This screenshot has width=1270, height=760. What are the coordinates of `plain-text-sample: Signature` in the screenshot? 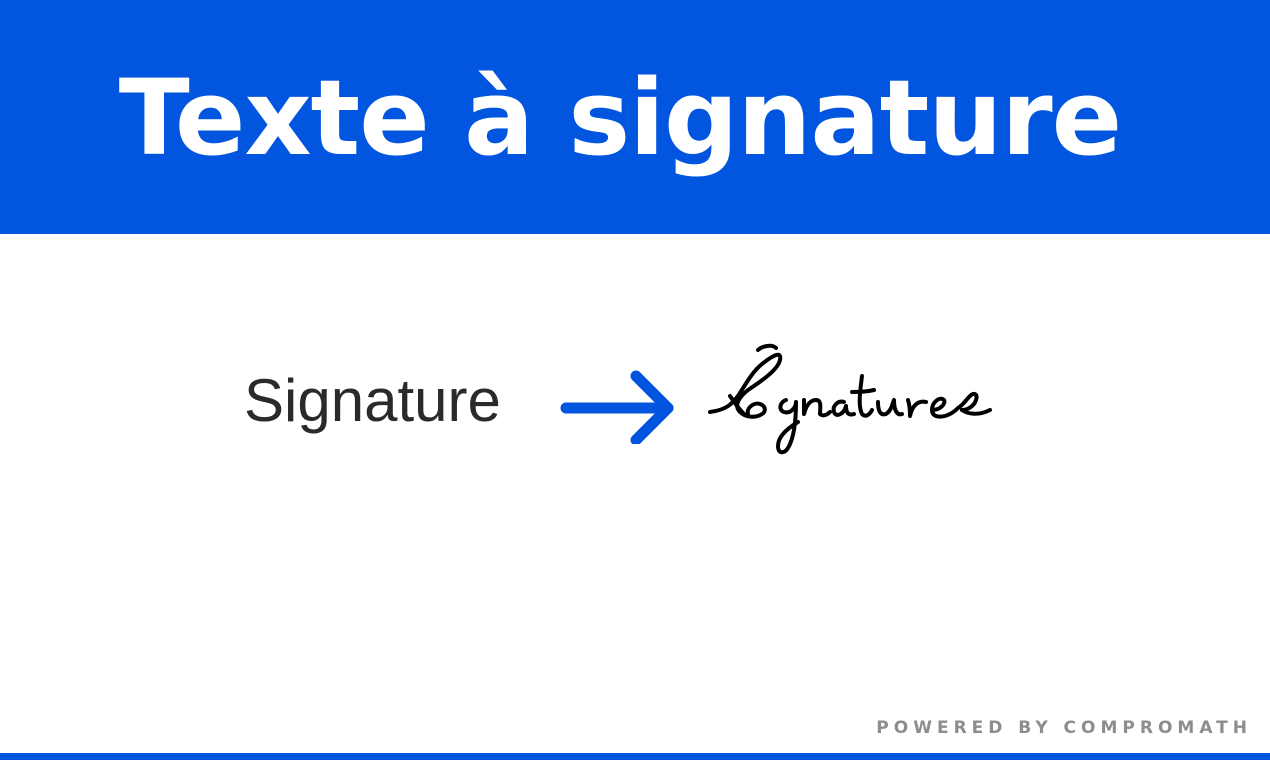 It's located at (372, 400).